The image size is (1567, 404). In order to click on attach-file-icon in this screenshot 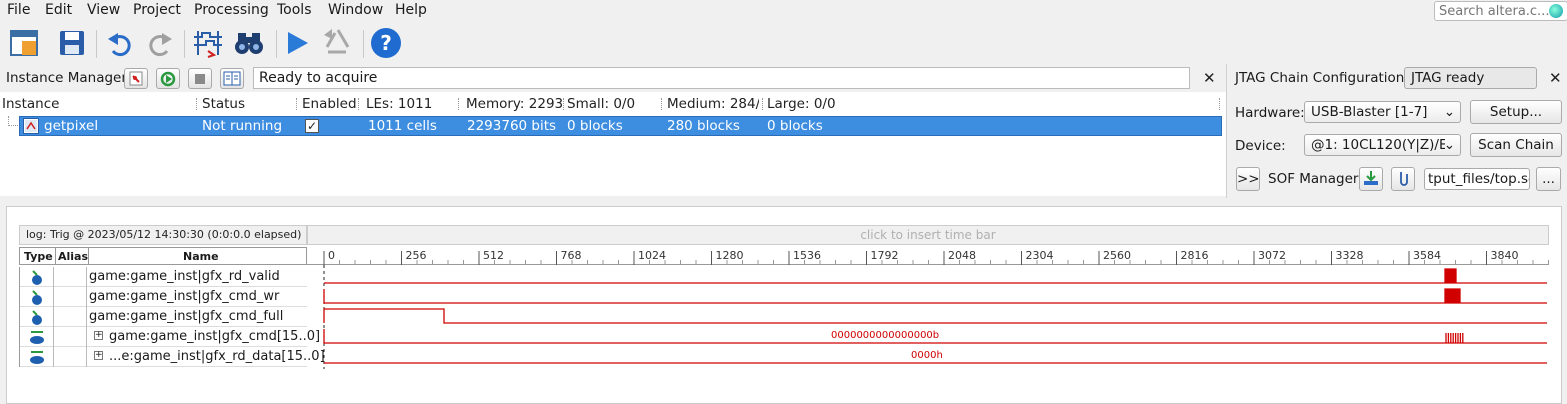, I will do `click(1403, 179)`.